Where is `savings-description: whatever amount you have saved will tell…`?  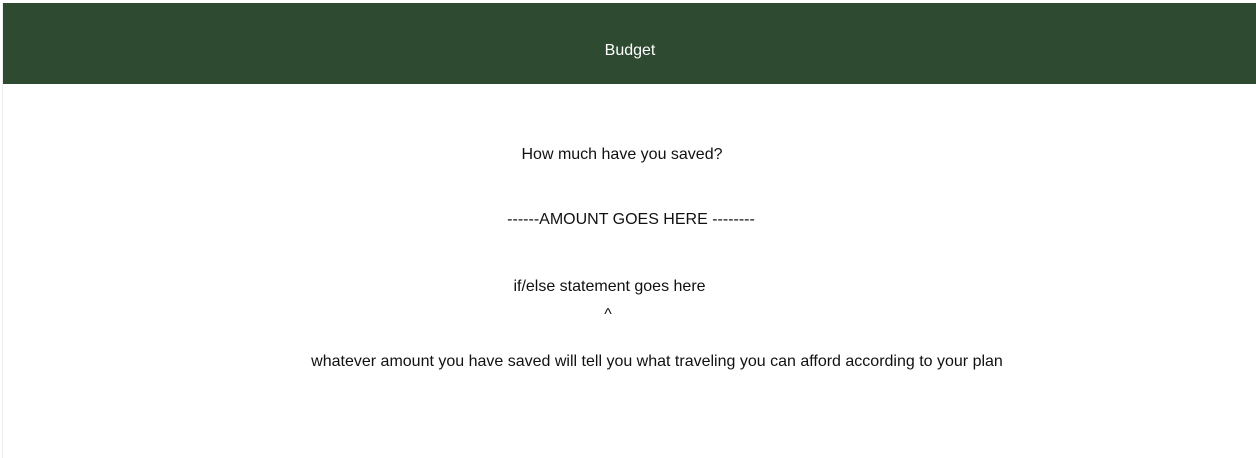 savings-description: whatever amount you have saved will tell… is located at coordinates (657, 361).